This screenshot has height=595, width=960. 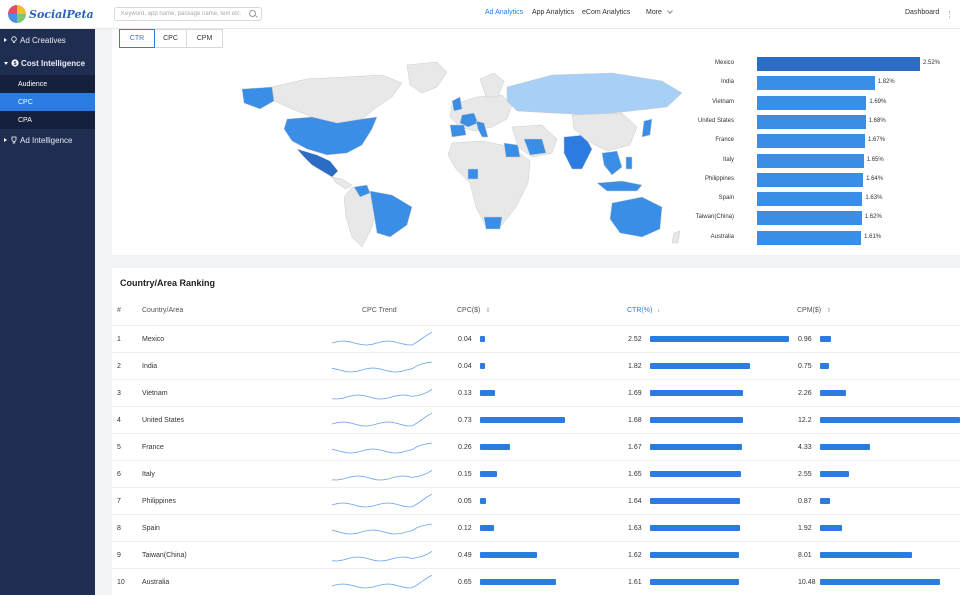 I want to click on ranking-bar-row: Philippines 1.64%, so click(x=826, y=179).